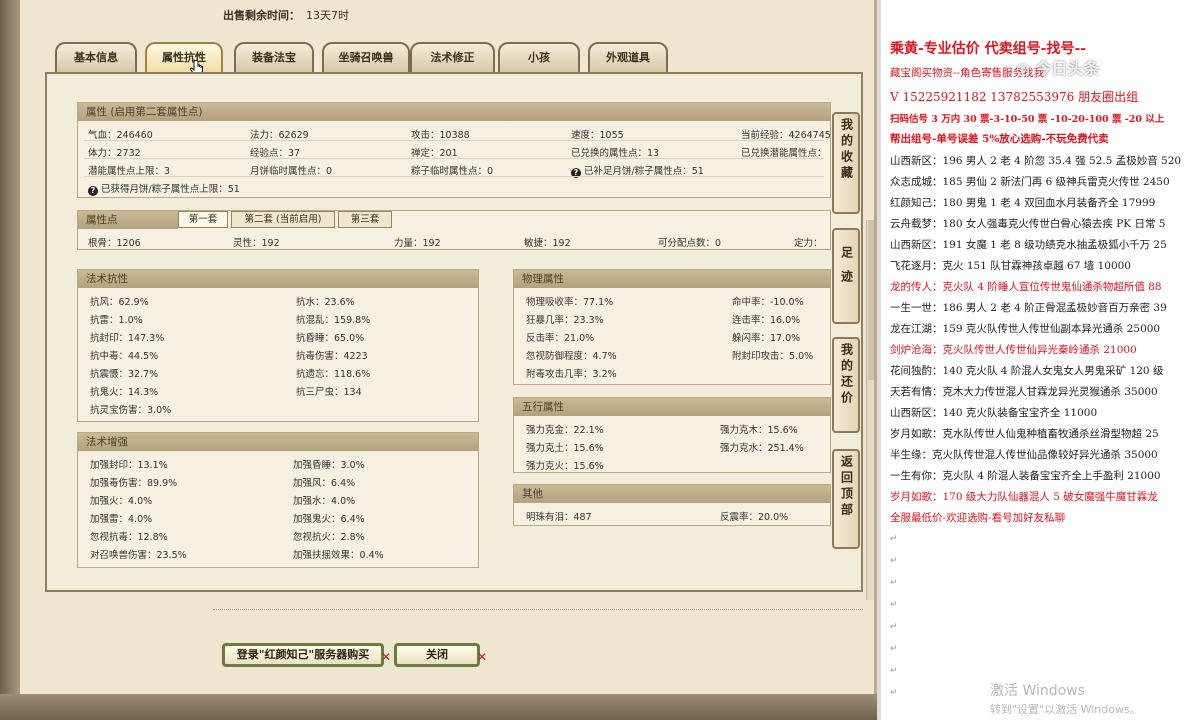 This screenshot has height=720, width=1188. What do you see at coordinates (119, 302) in the screenshot?
I see `resist-left-0: 抗风：62.9%` at bounding box center [119, 302].